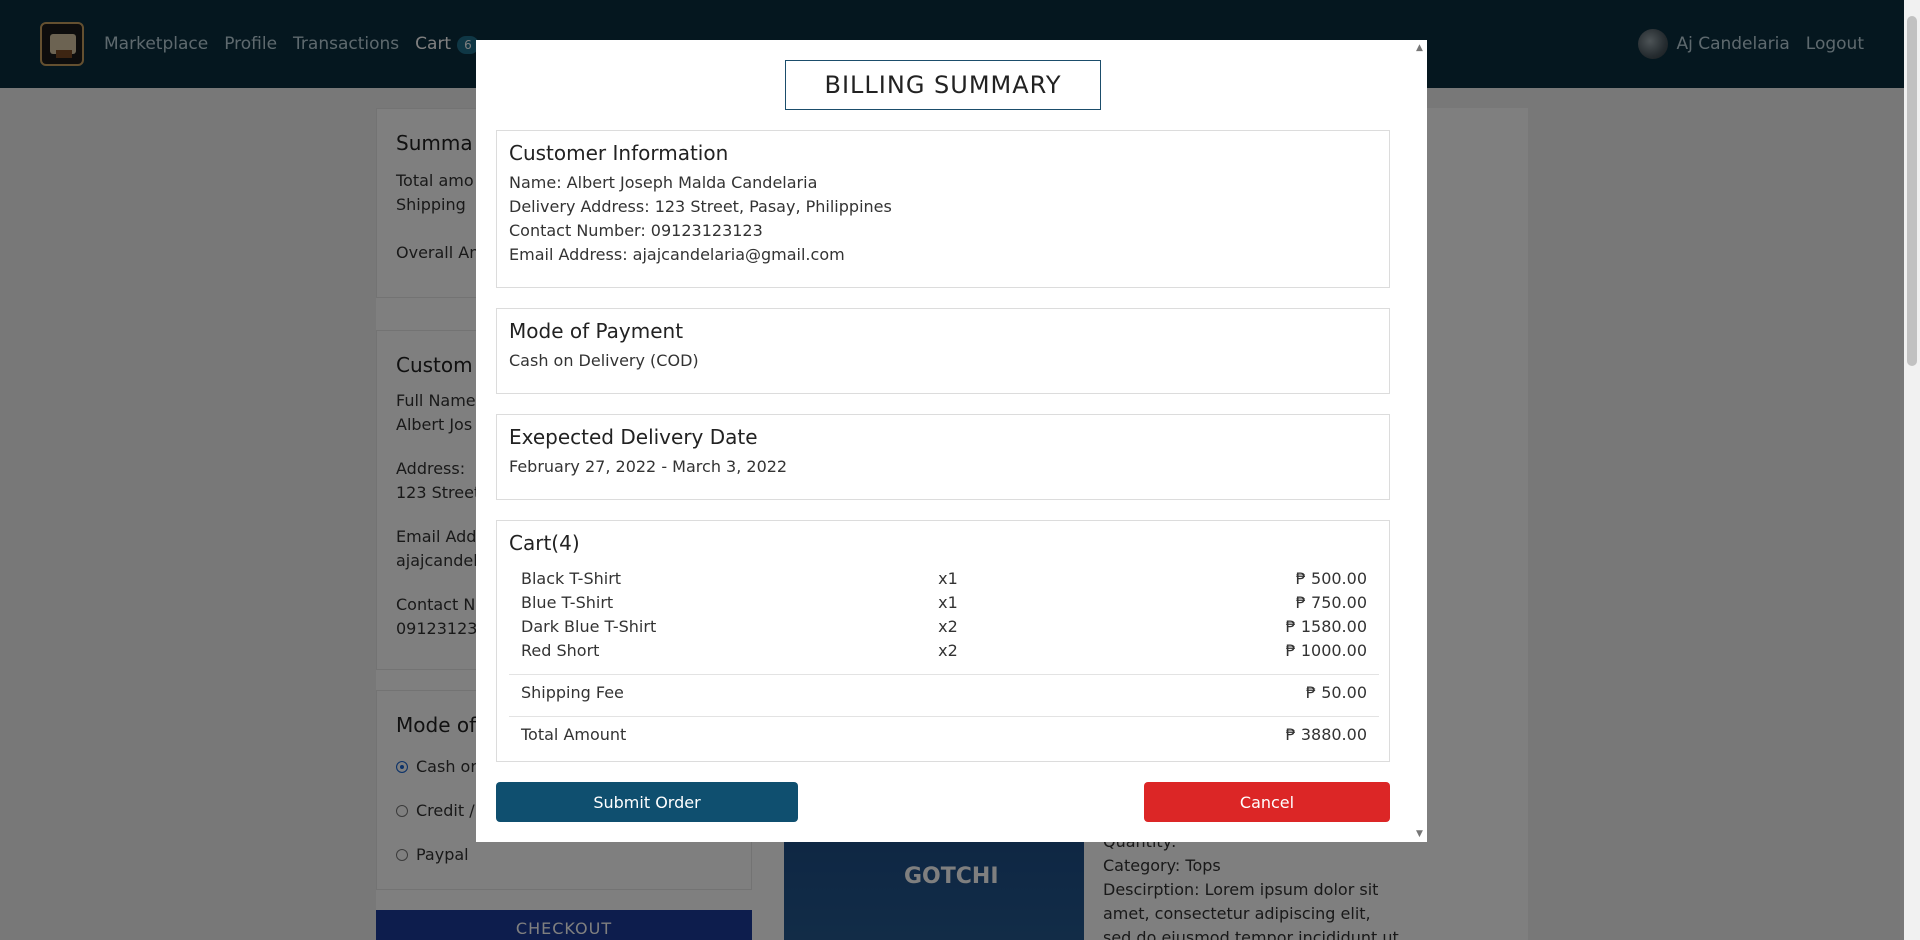 The height and width of the screenshot is (940, 1920). Describe the element at coordinates (567, 602) in the screenshot. I see `cart-item-name: Blue T-Shirt` at that location.